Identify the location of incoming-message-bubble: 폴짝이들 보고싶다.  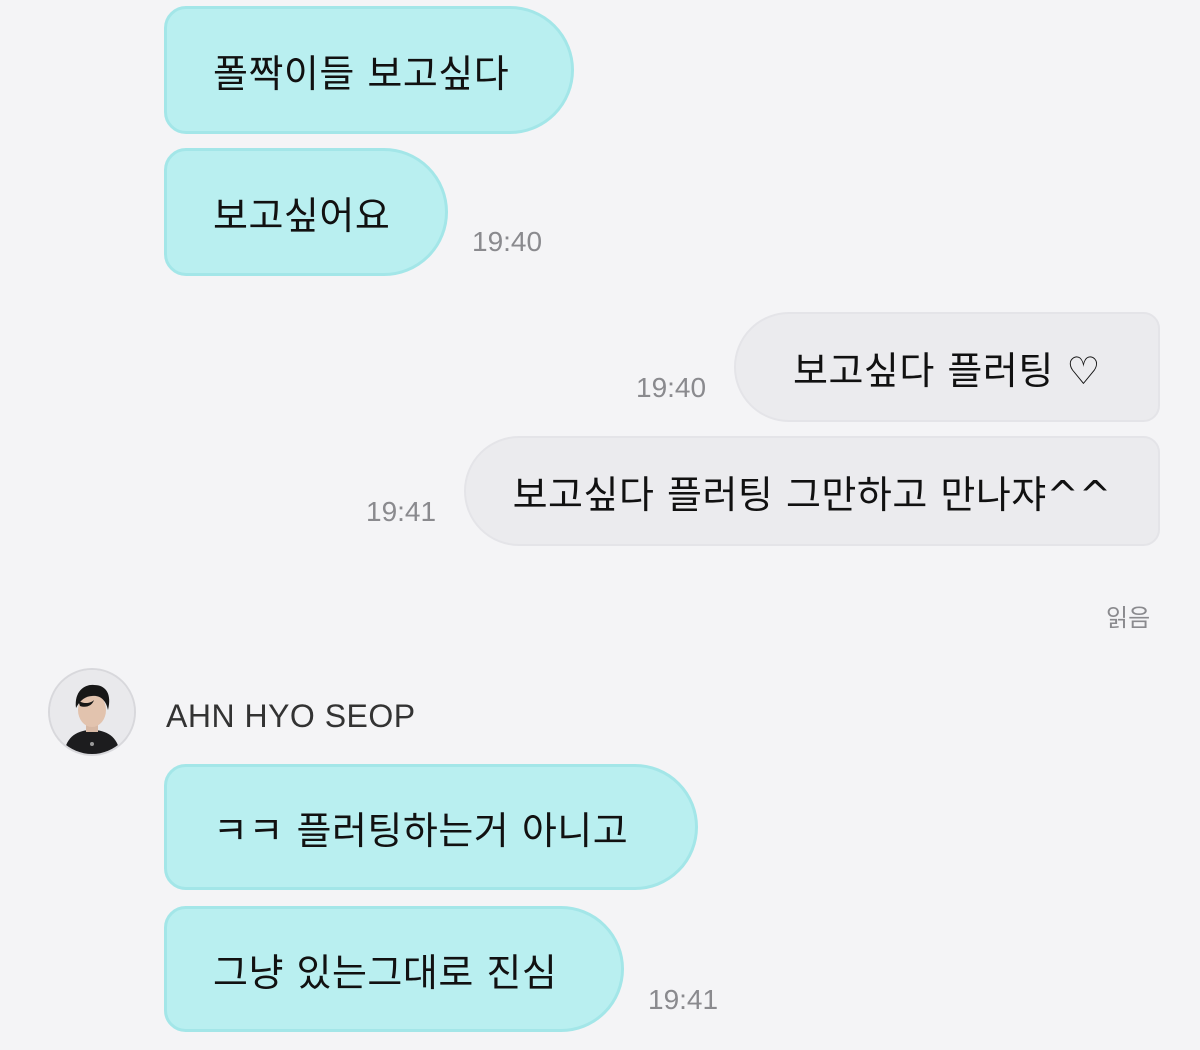
(369, 70).